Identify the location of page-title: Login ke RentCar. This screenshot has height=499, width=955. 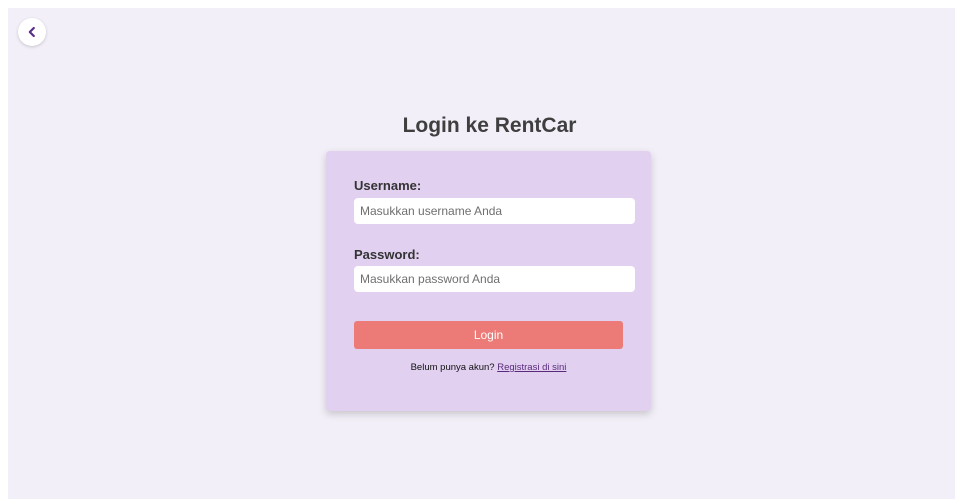
(489, 125).